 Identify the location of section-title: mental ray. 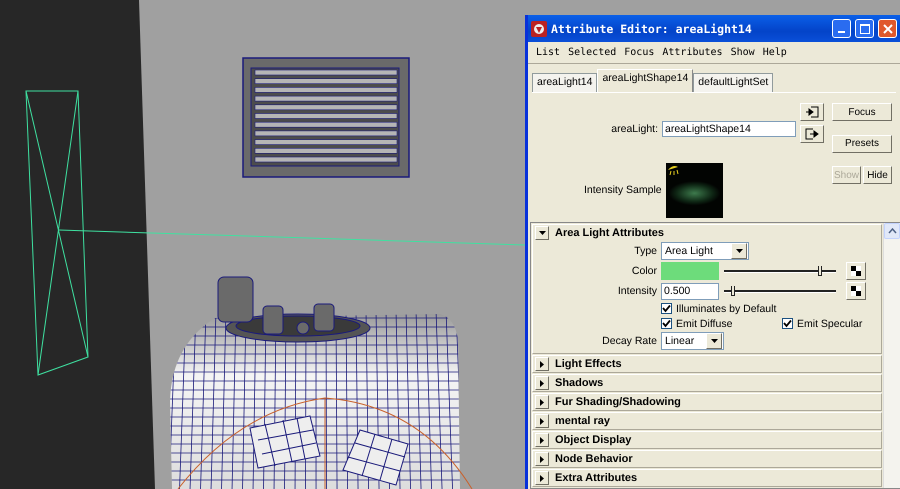
(582, 421).